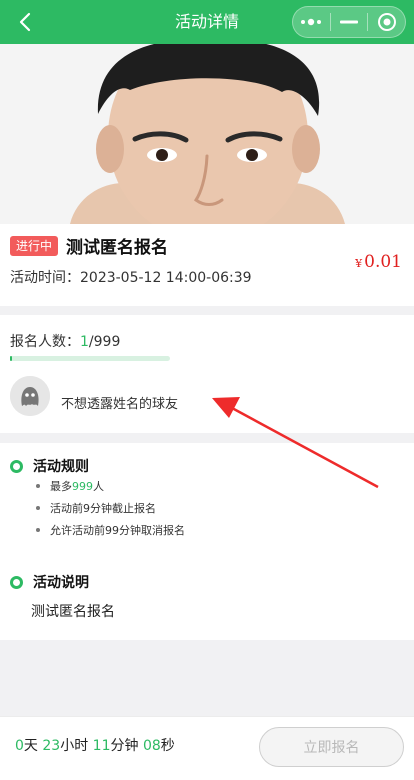  I want to click on more-dots-icon, so click(311, 22).